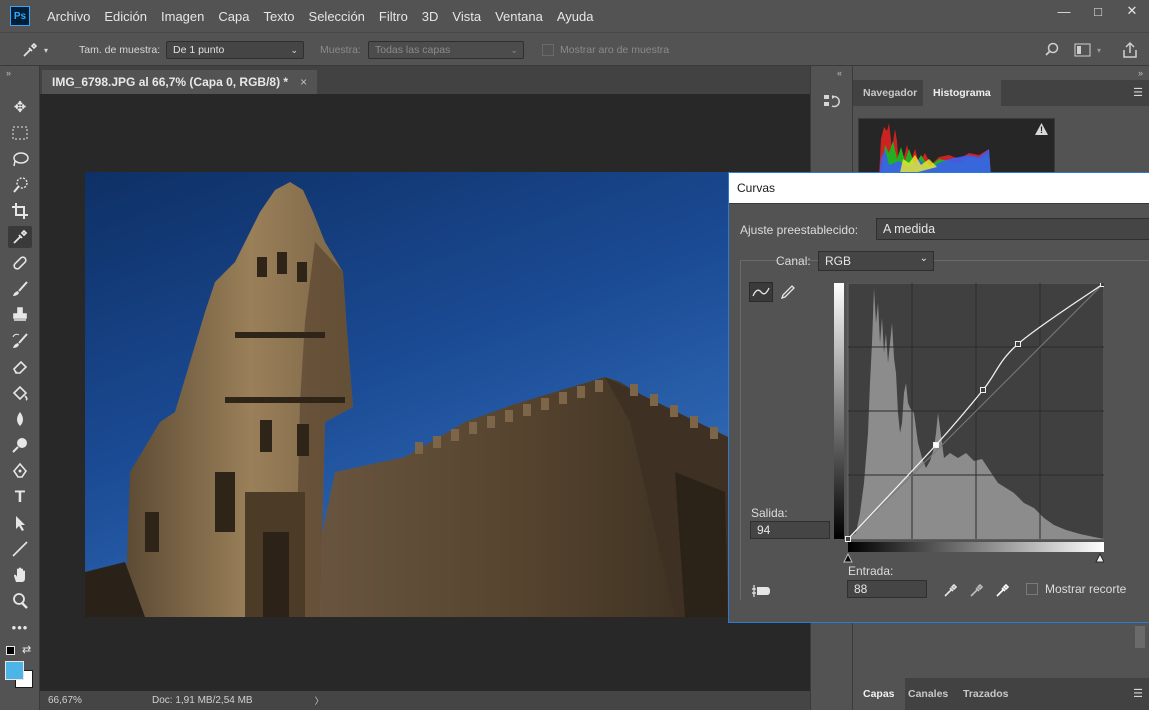 The width and height of the screenshot is (1149, 710). I want to click on collapse-panels-icon: », so click(1140, 73).